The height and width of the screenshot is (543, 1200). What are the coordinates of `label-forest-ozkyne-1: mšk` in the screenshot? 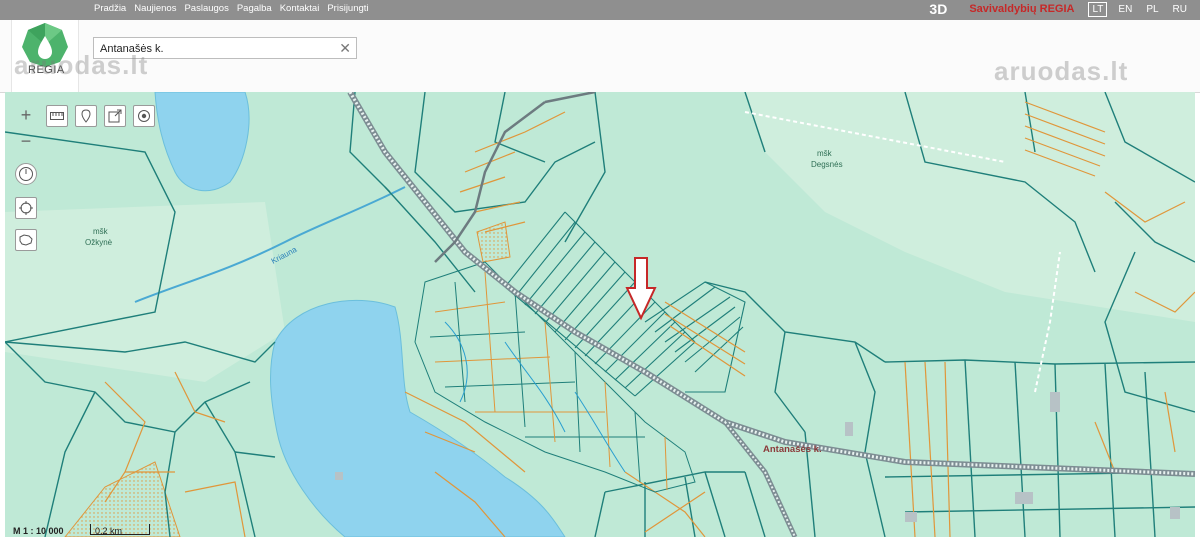 It's located at (101, 231).